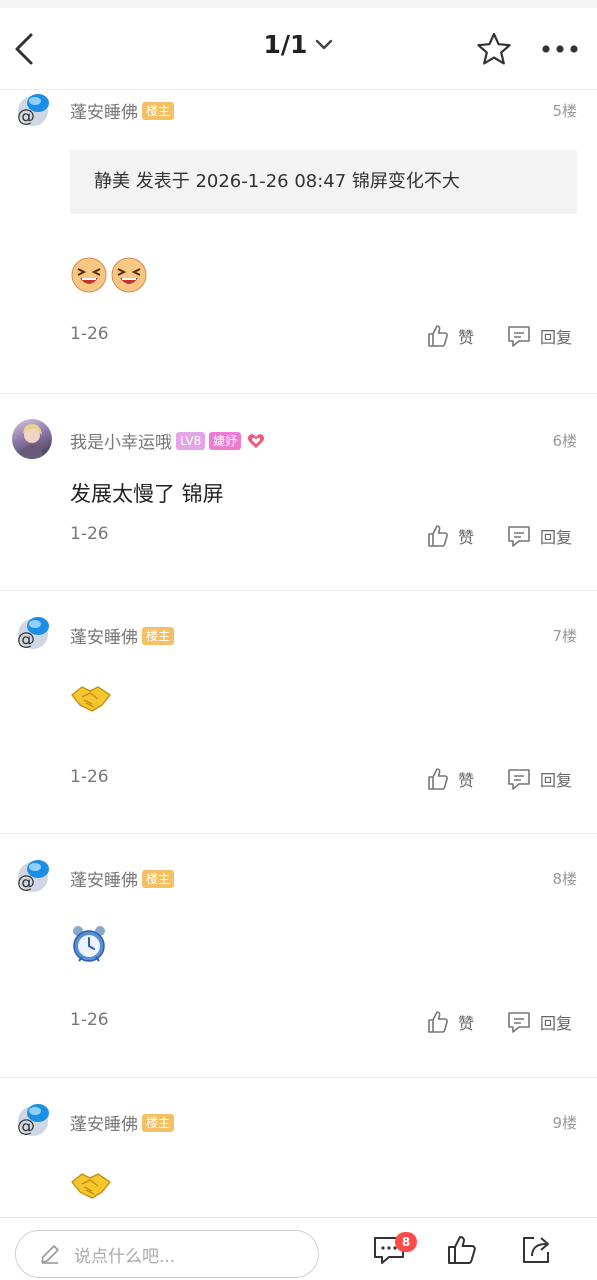 The image size is (597, 1280). I want to click on heart-icon, so click(256, 440).